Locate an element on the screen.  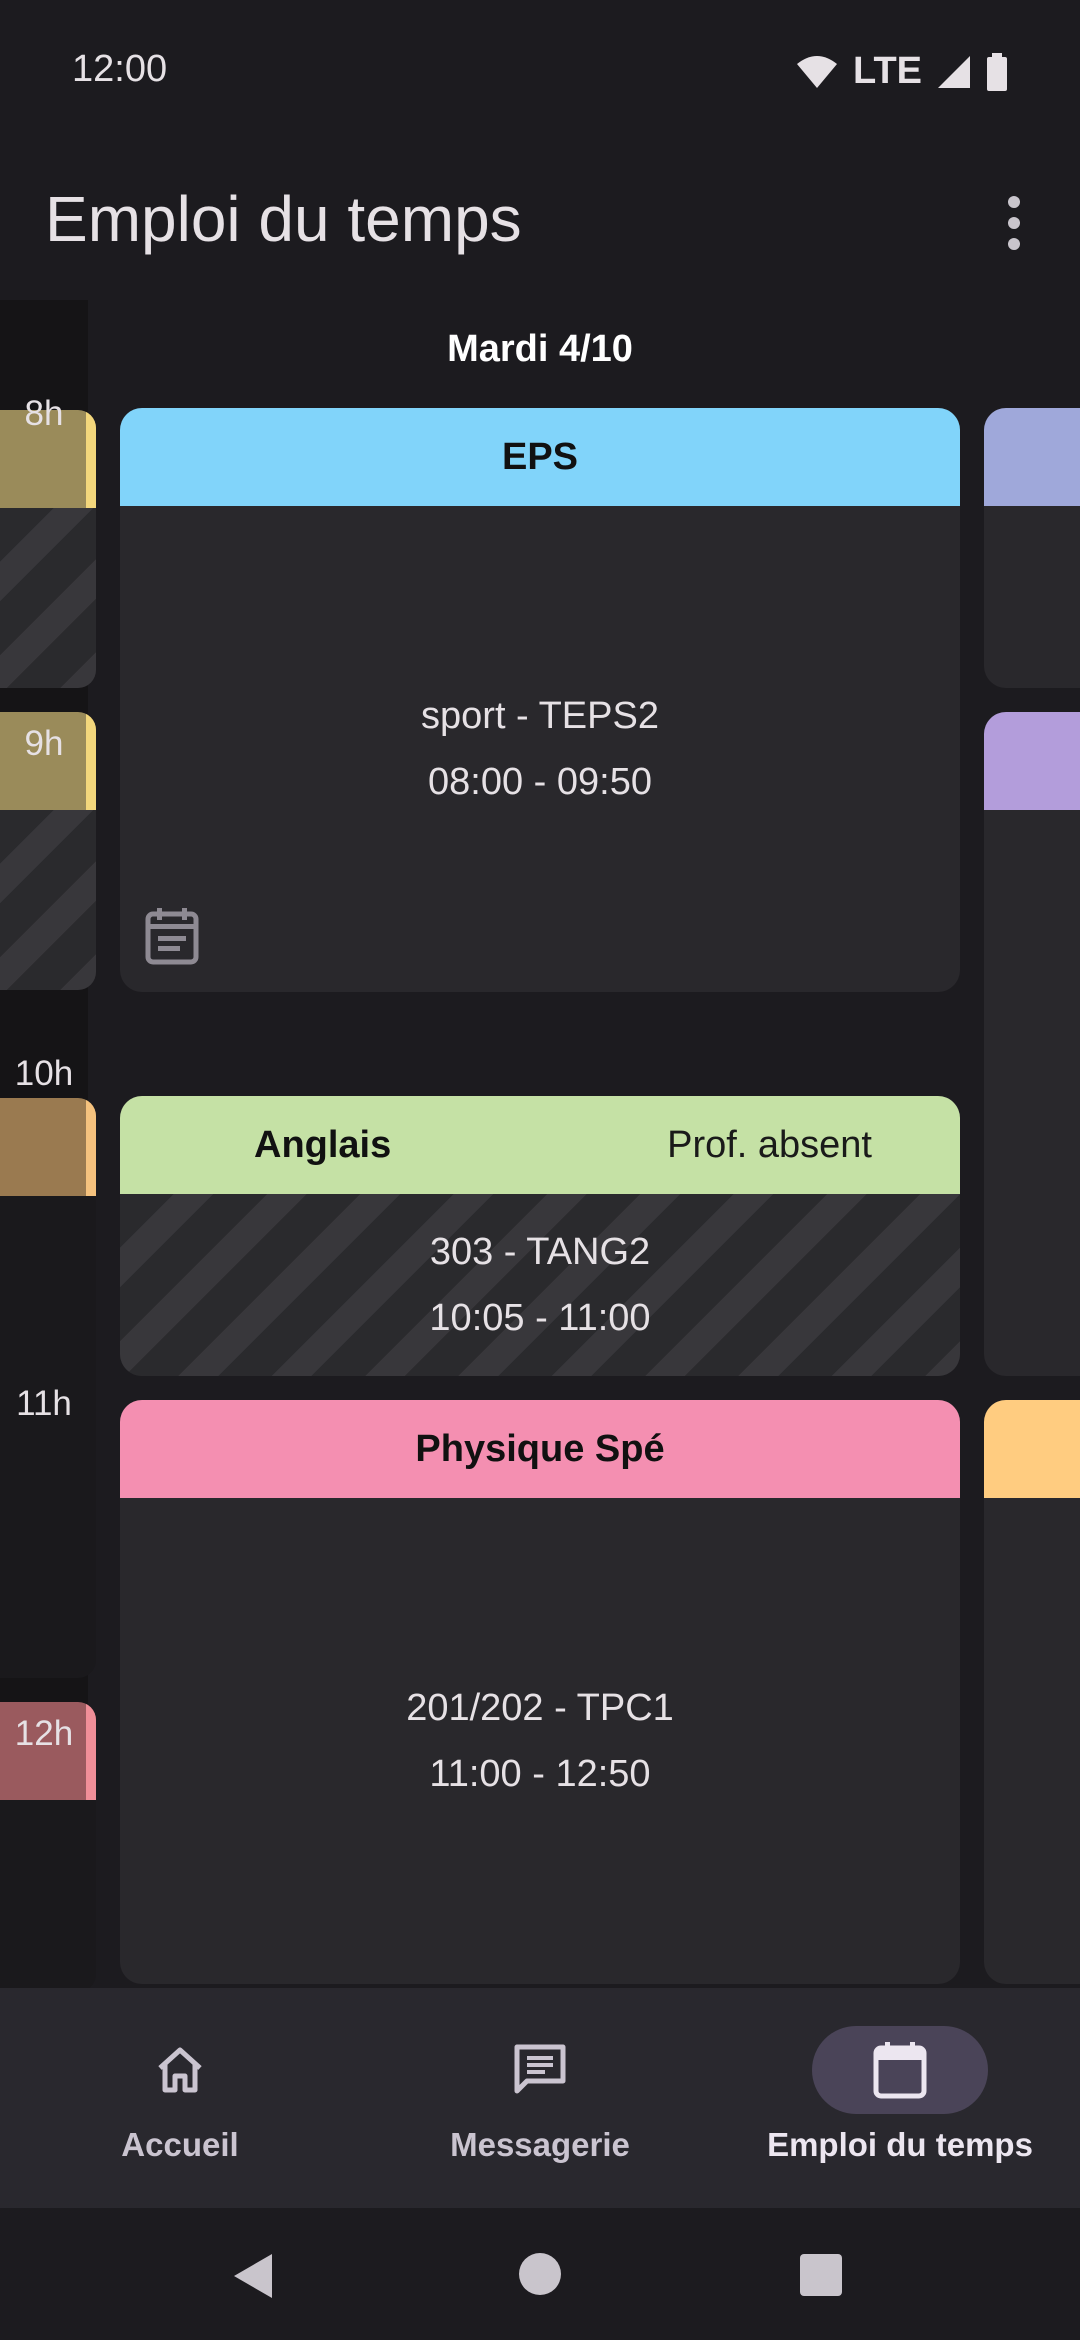
status-icons: LTE is located at coordinates (901, 71).